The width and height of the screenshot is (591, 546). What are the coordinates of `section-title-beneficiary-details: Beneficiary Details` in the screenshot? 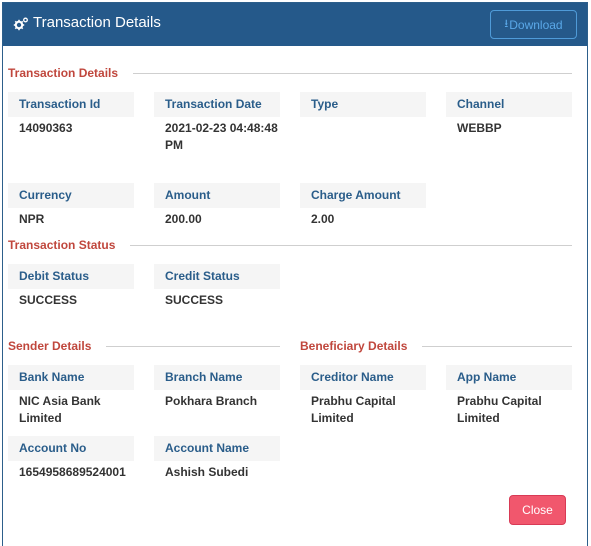 It's located at (354, 346).